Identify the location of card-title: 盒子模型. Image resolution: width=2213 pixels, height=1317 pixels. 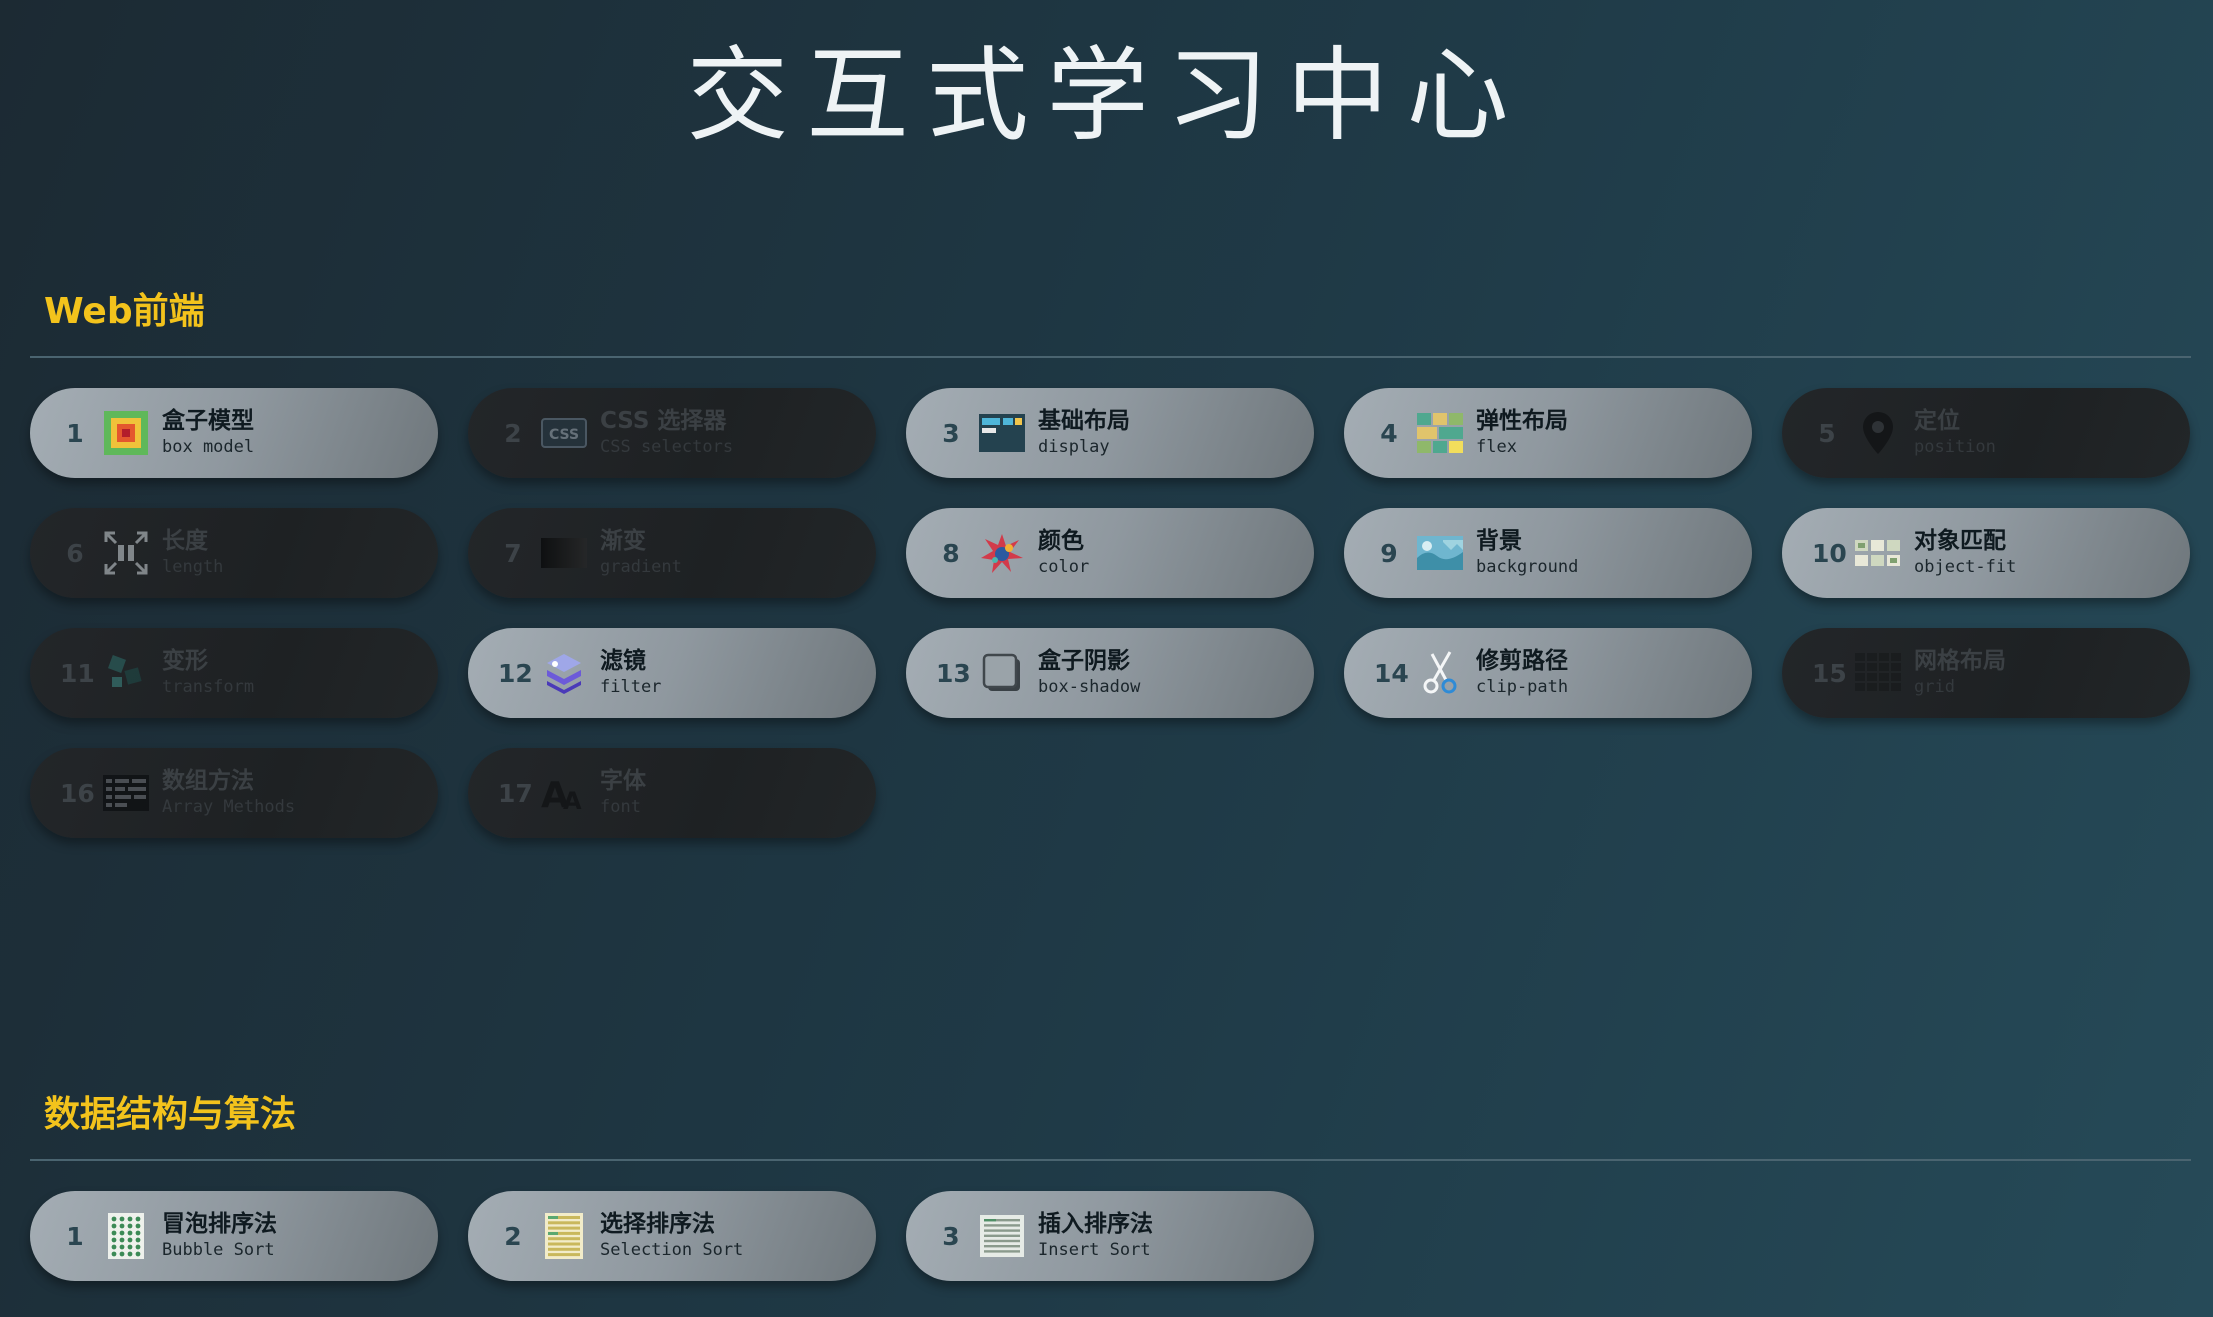
(208, 421).